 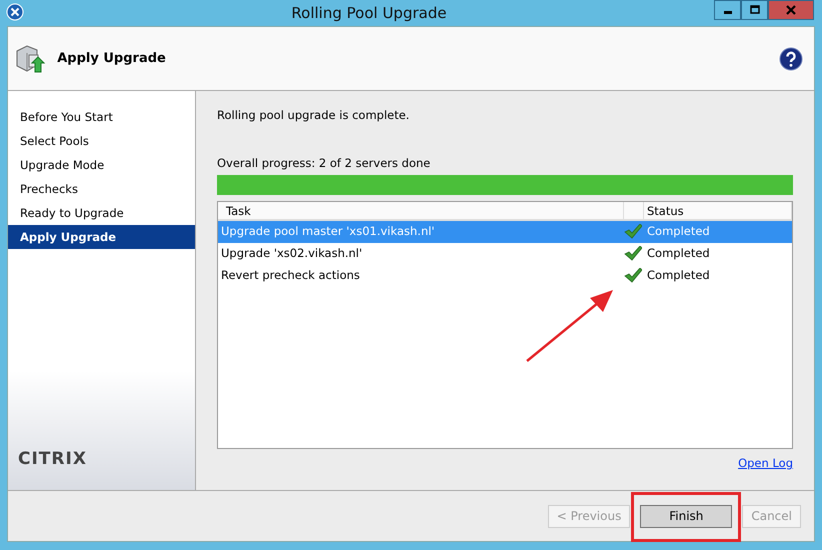 I want to click on server-upgrade-icon, so click(x=30, y=58).